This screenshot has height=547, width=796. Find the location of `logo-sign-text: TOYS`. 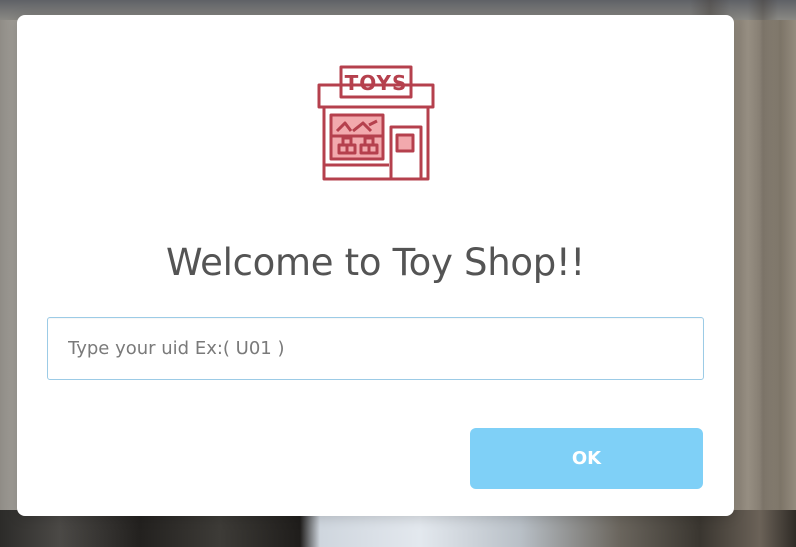

logo-sign-text: TOYS is located at coordinates (376, 83).